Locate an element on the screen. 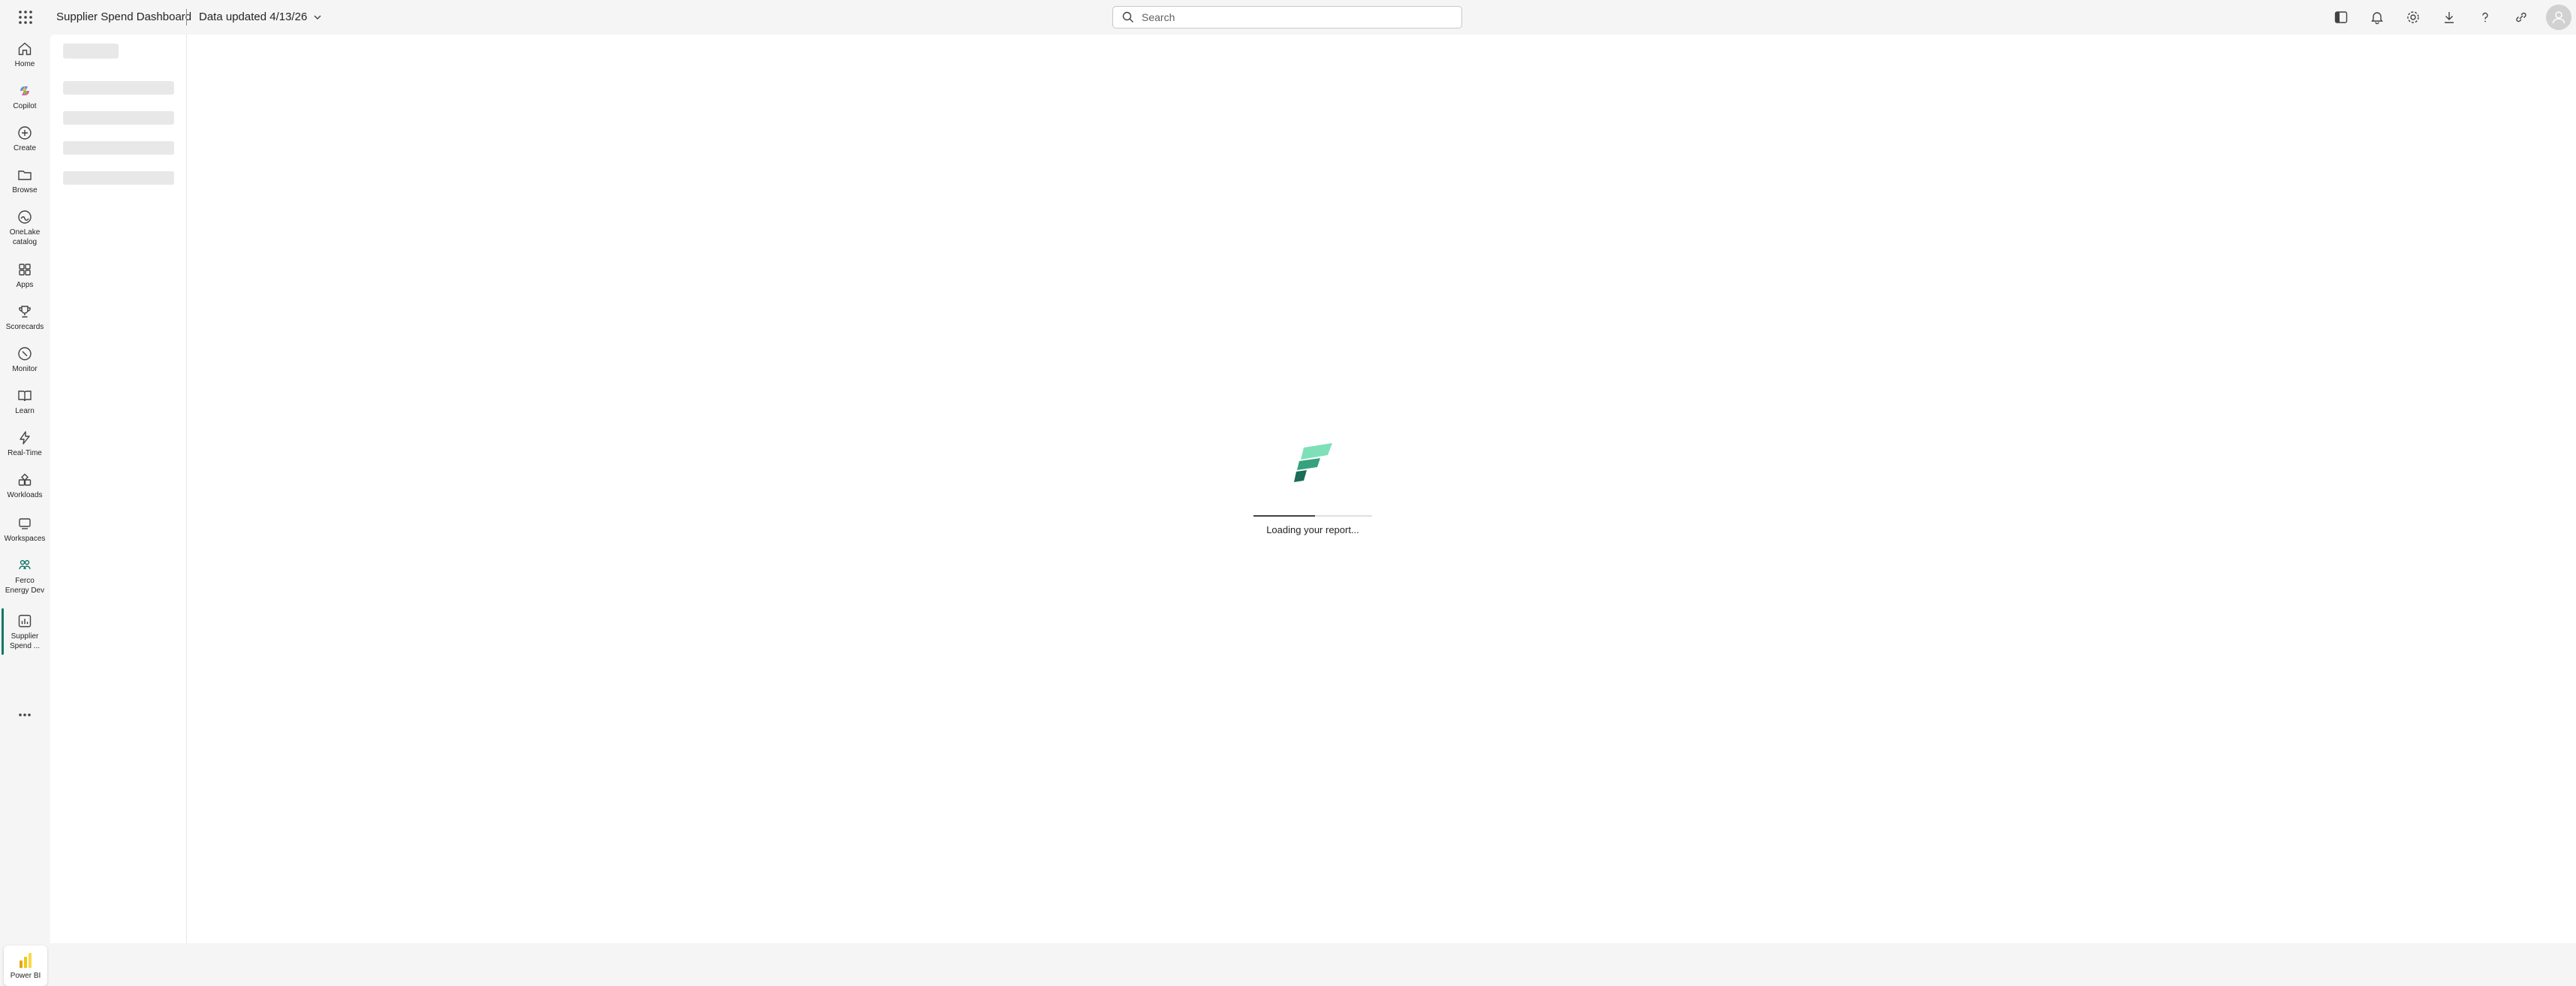  nav-apps: Apps is located at coordinates (25, 275).